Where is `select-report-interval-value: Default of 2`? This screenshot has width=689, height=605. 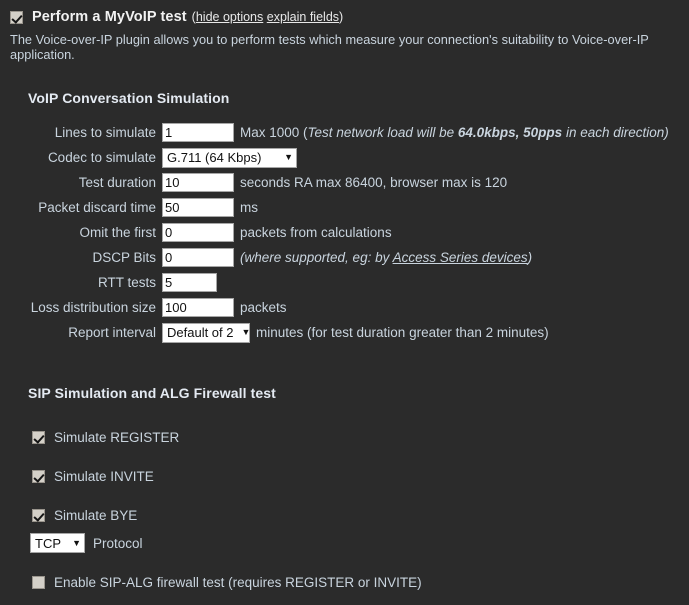
select-report-interval-value: Default of 2 is located at coordinates (200, 332).